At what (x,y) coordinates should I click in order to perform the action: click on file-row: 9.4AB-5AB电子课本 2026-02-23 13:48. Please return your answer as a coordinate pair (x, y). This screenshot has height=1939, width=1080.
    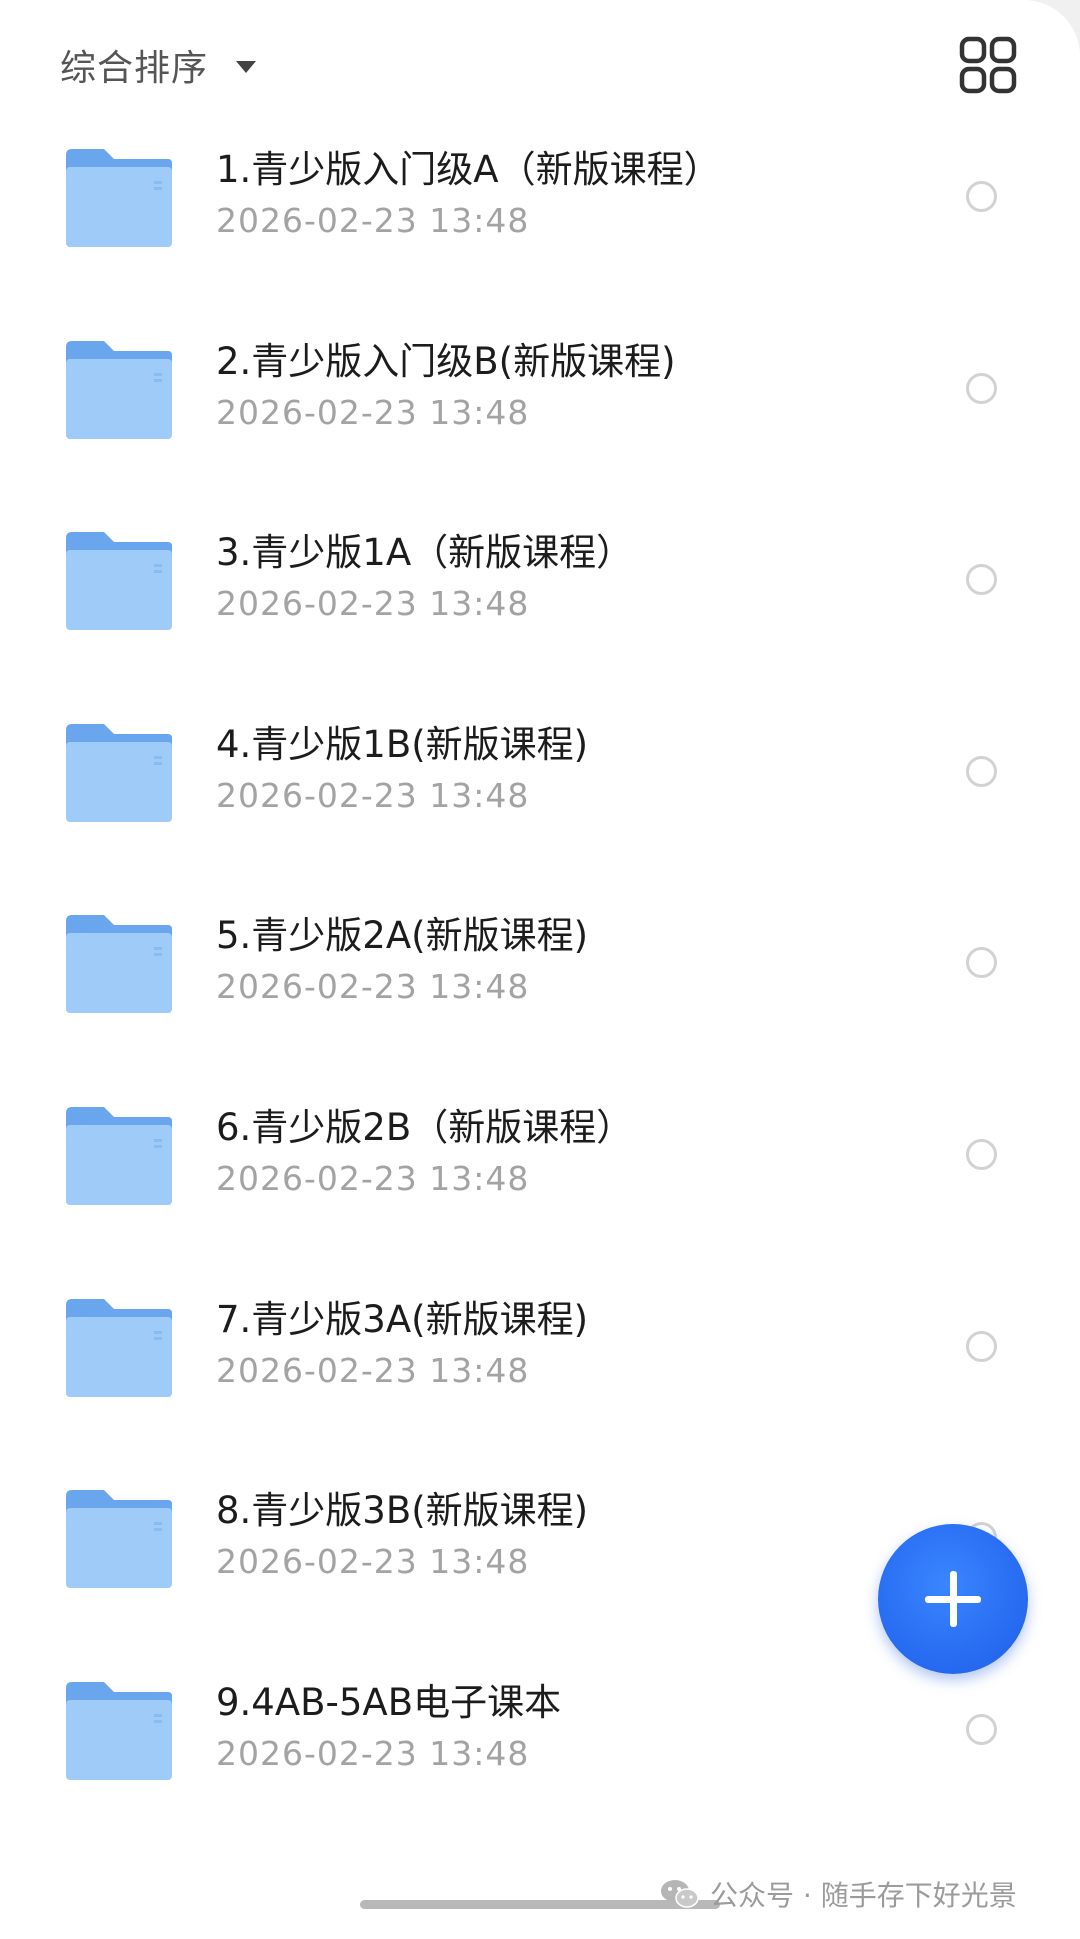
    Looking at the image, I should click on (540, 1756).